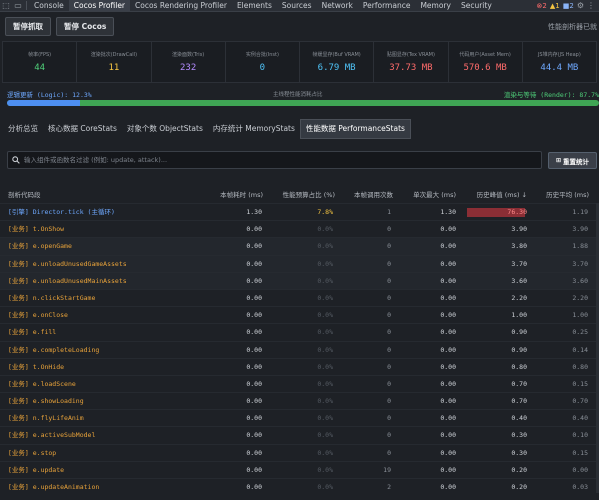 The width and height of the screenshot is (599, 500). Describe the element at coordinates (298, 94) in the screenshot. I see `ratio-description: 主线程性能消耗占比` at that location.